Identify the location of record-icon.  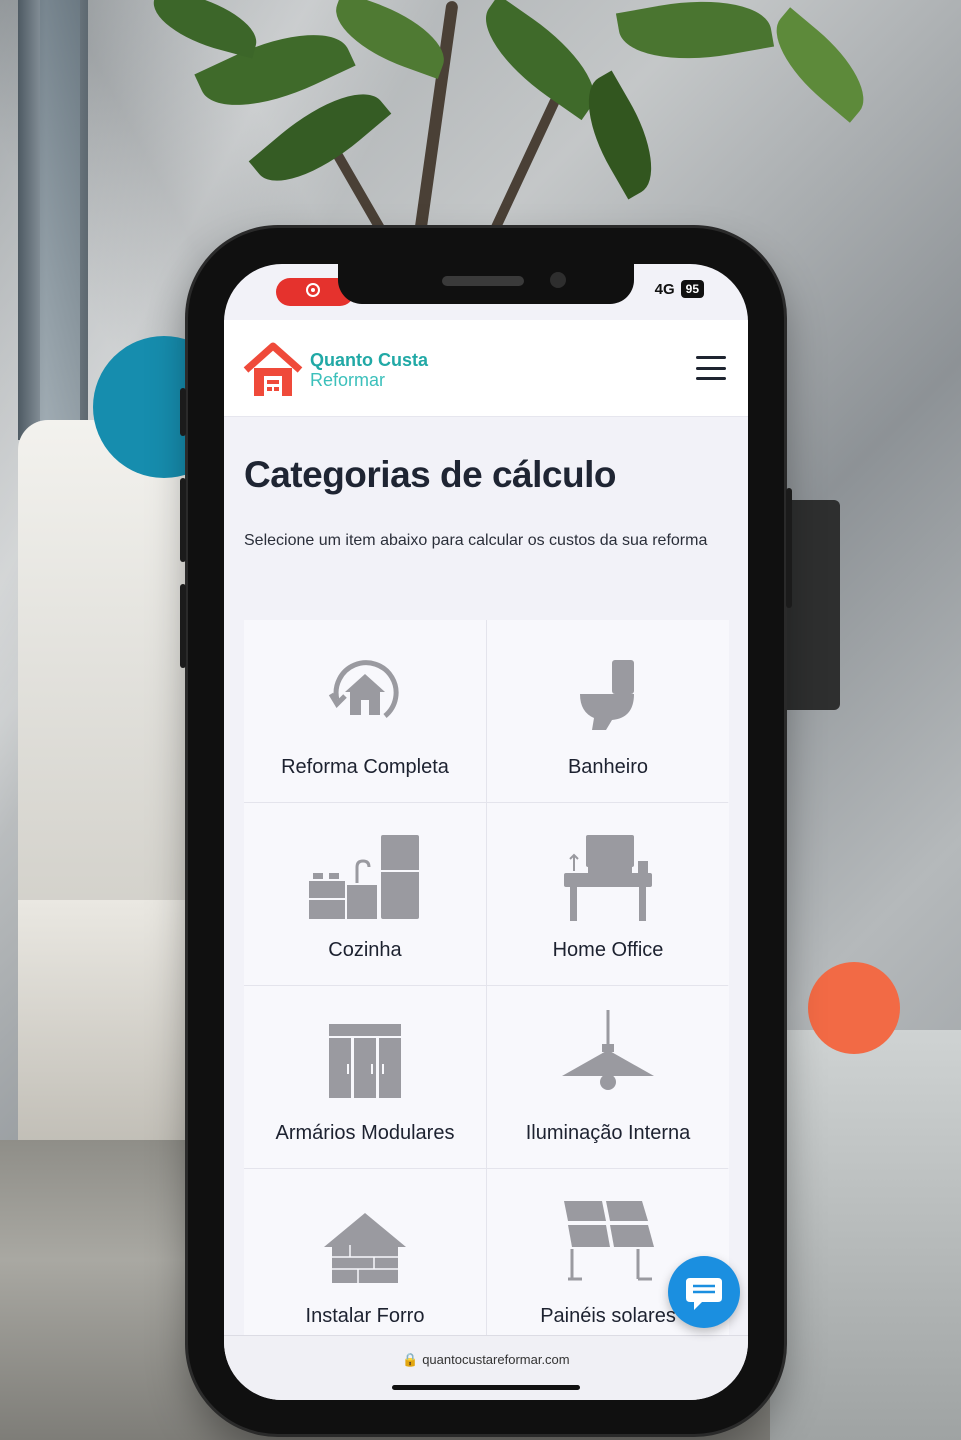
(313, 290).